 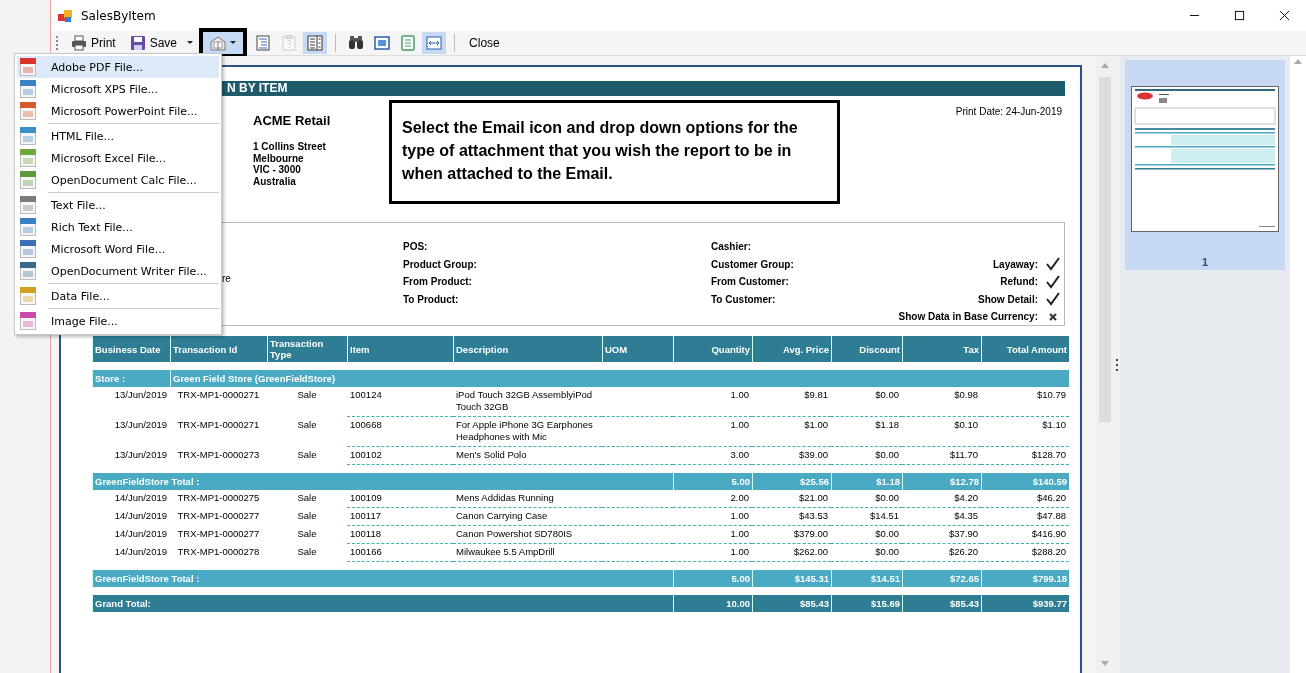 I want to click on print-button: Print, so click(x=93, y=43).